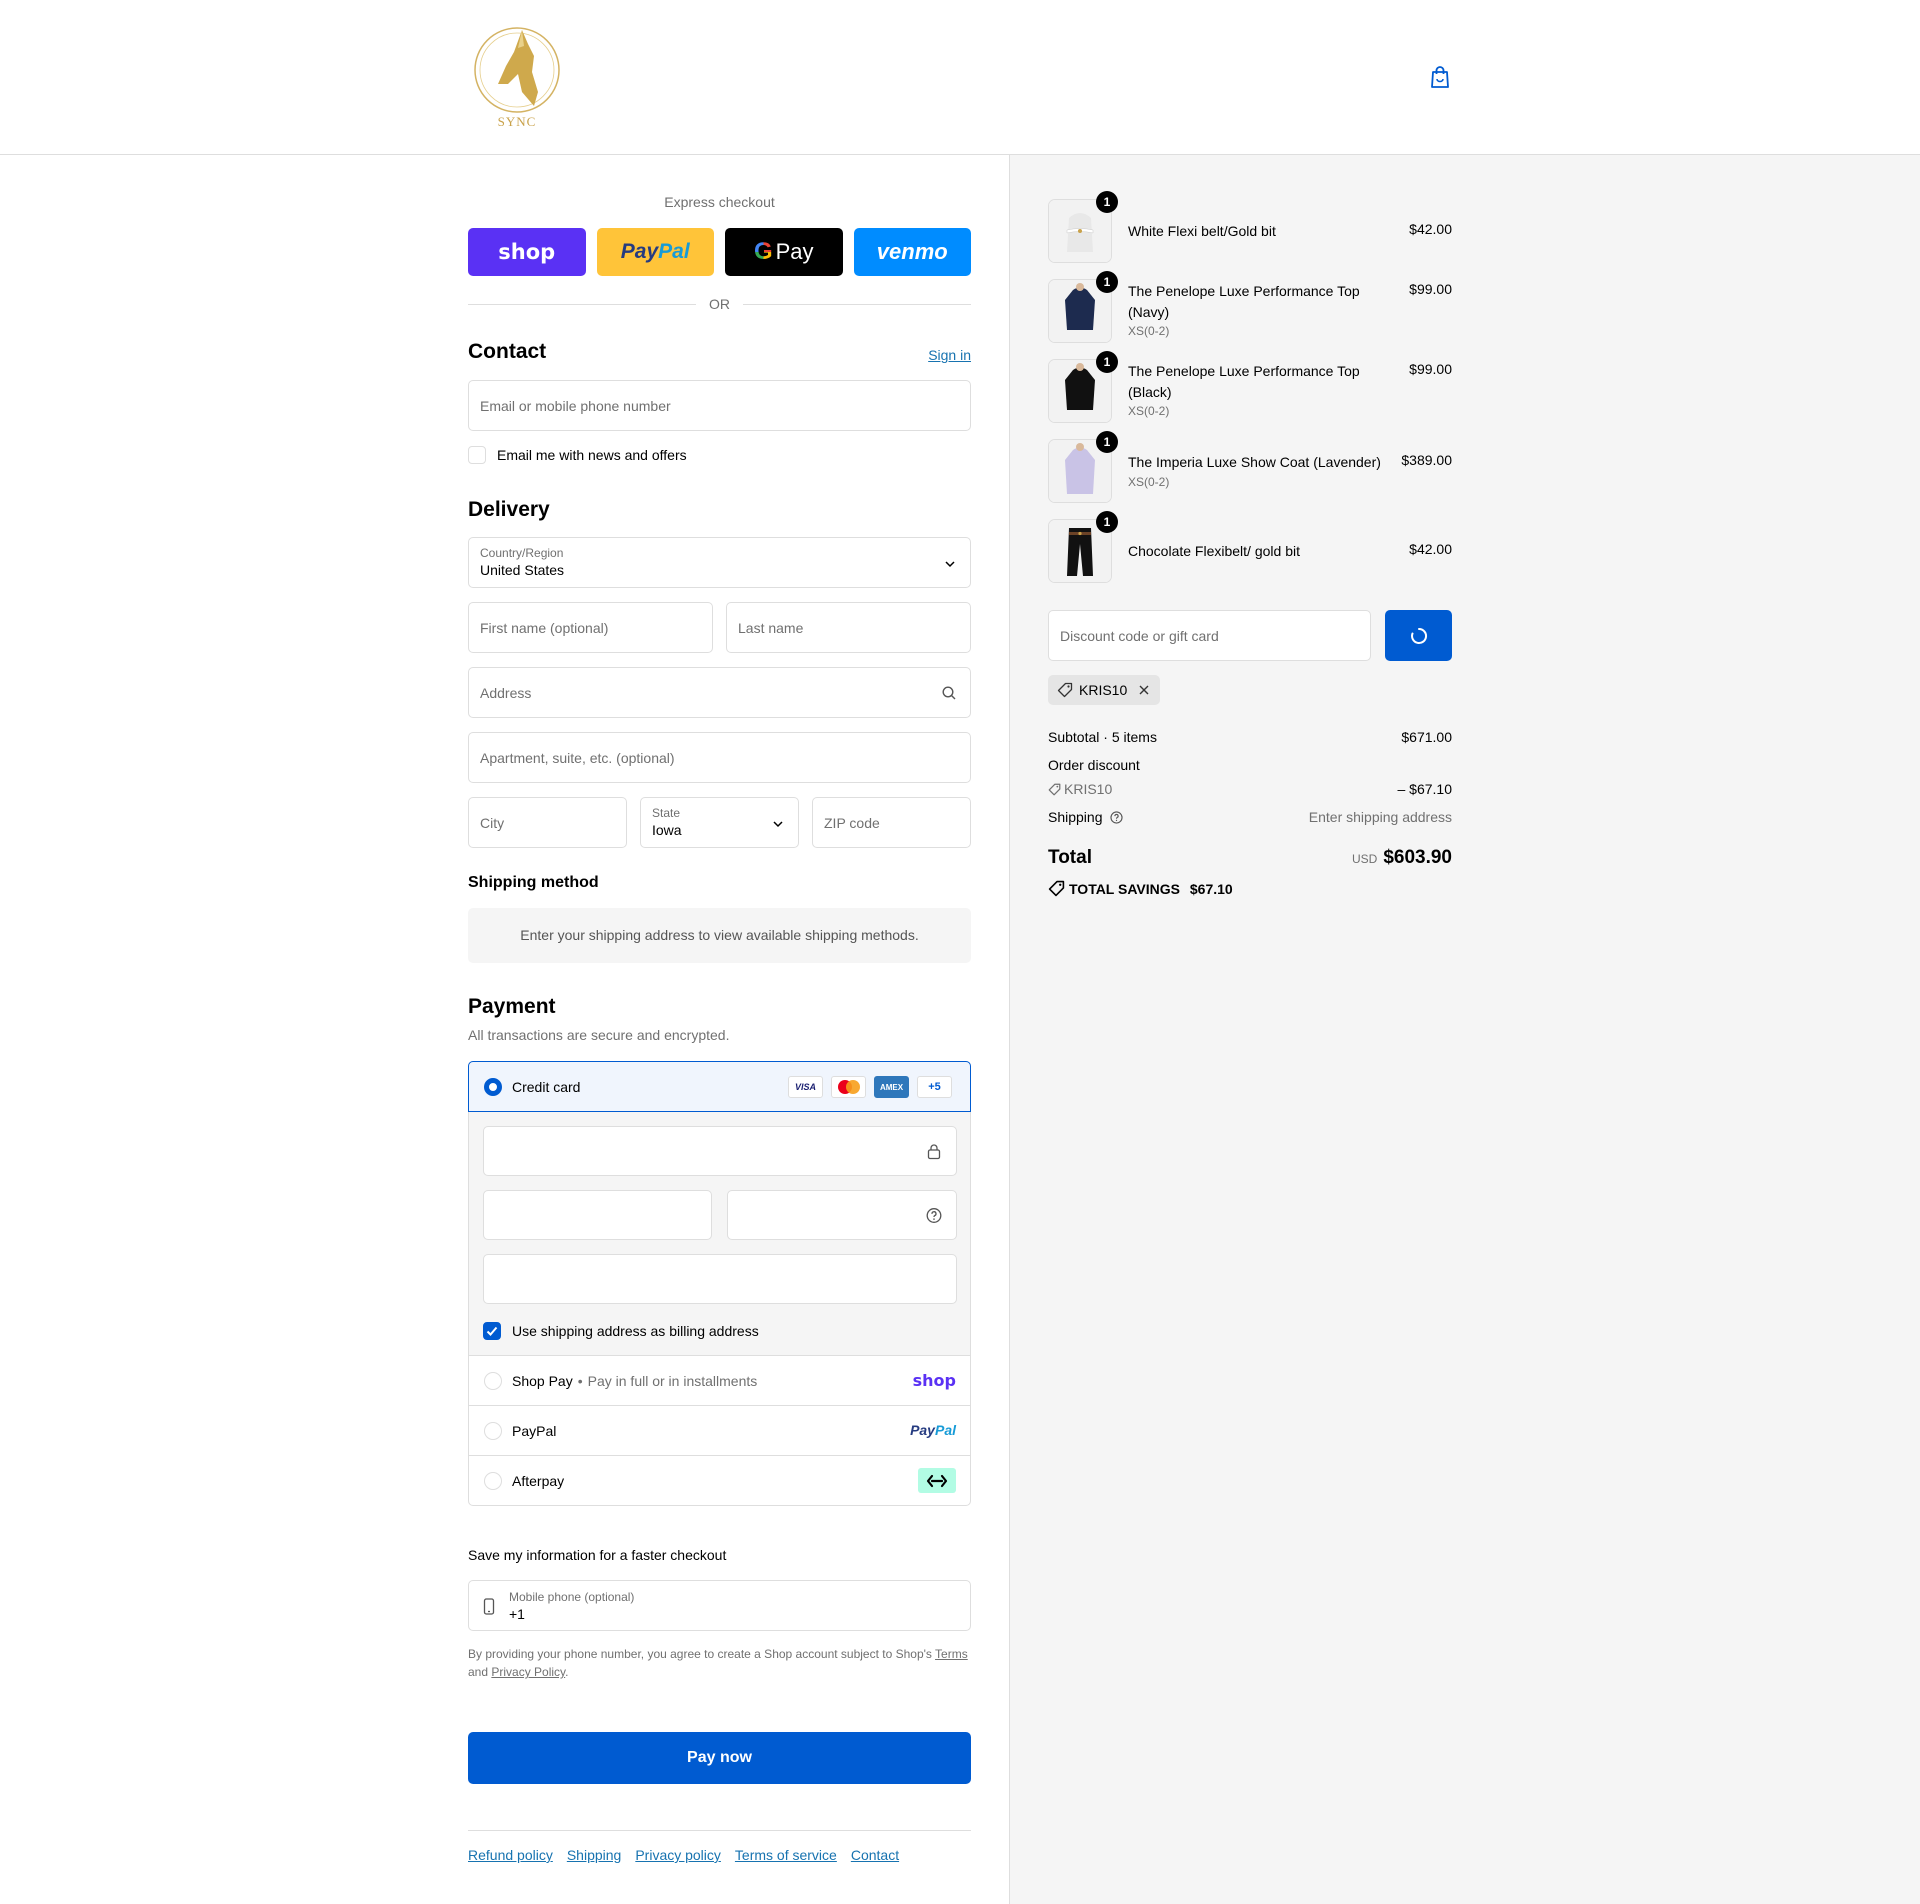  Describe the element at coordinates (1149, 331) in the screenshot. I see `item-variant: XS(0-2)` at that location.